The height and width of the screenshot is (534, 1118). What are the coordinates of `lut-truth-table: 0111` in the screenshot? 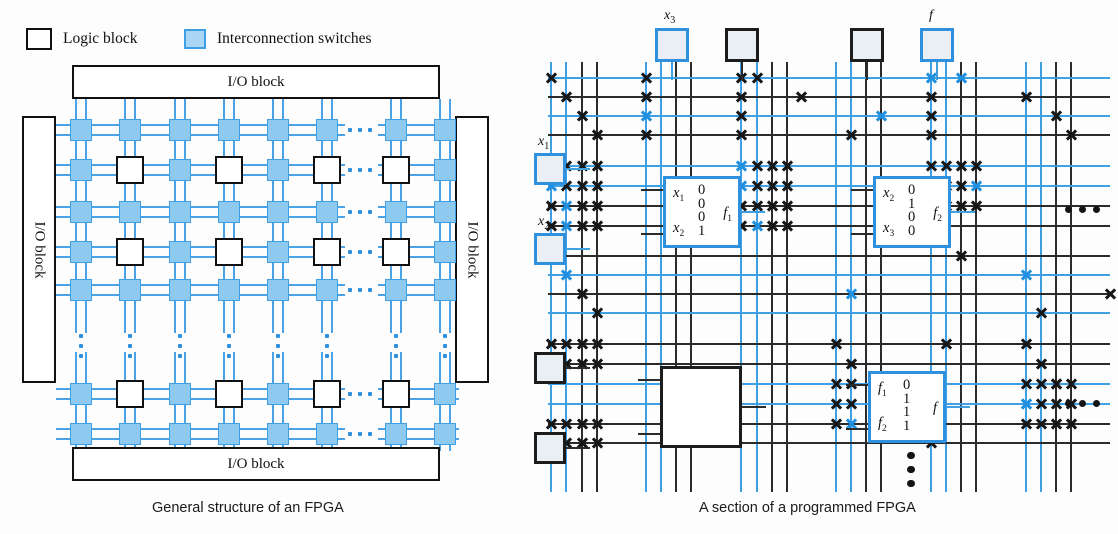 It's located at (907, 405).